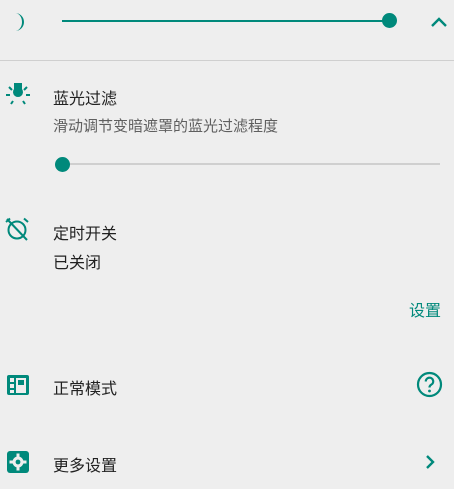 This screenshot has height=489, width=454. Describe the element at coordinates (18, 94) in the screenshot. I see `bulb-icon` at that location.